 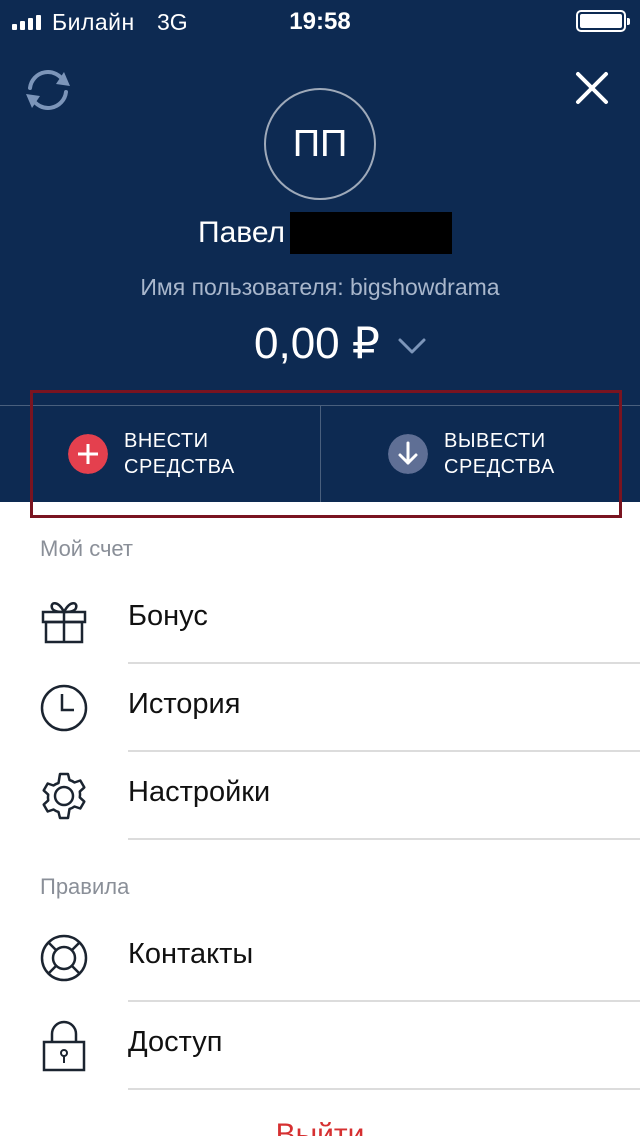 I want to click on menu-item-bonus: Бонус, so click(x=320, y=620).